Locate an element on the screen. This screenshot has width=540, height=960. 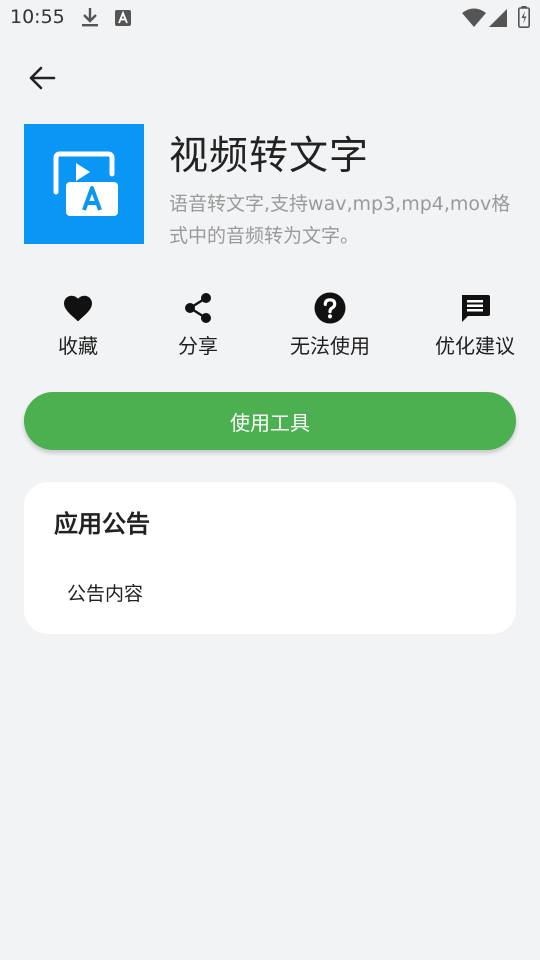
signal-icon is located at coordinates (498, 20).